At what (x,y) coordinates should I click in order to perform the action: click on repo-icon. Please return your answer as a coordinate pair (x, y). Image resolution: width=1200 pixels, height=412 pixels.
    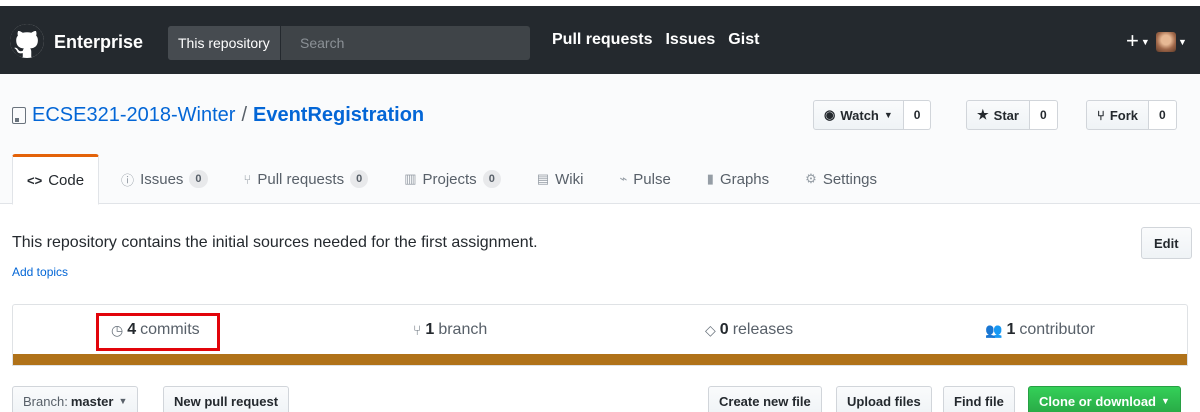
    Looking at the image, I should click on (19, 115).